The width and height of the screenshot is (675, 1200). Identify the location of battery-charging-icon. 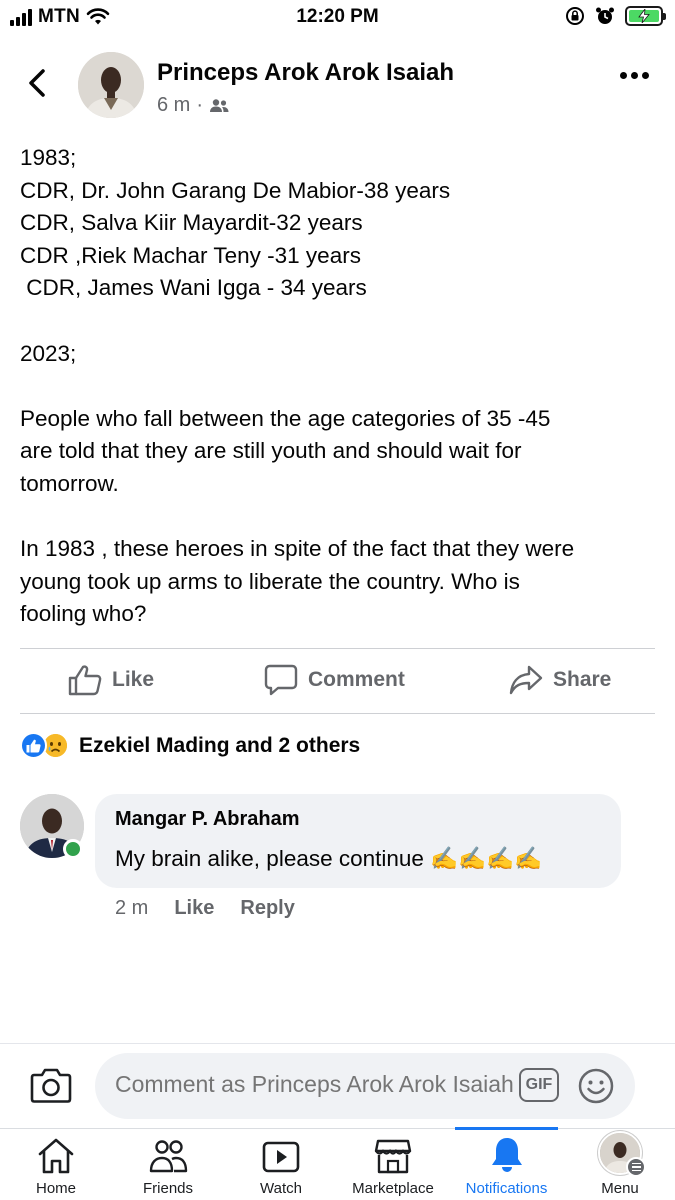
(645, 16).